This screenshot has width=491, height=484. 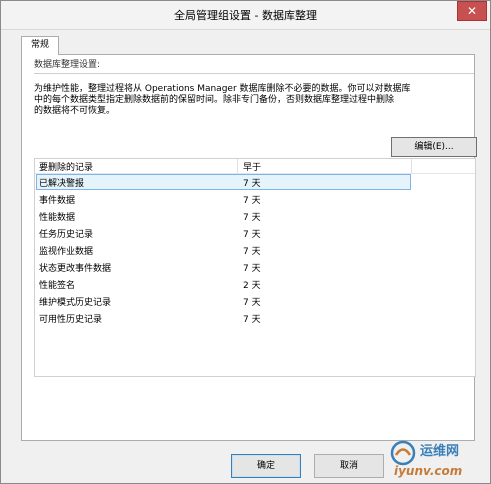 I want to click on close-button: ✕, so click(x=472, y=11).